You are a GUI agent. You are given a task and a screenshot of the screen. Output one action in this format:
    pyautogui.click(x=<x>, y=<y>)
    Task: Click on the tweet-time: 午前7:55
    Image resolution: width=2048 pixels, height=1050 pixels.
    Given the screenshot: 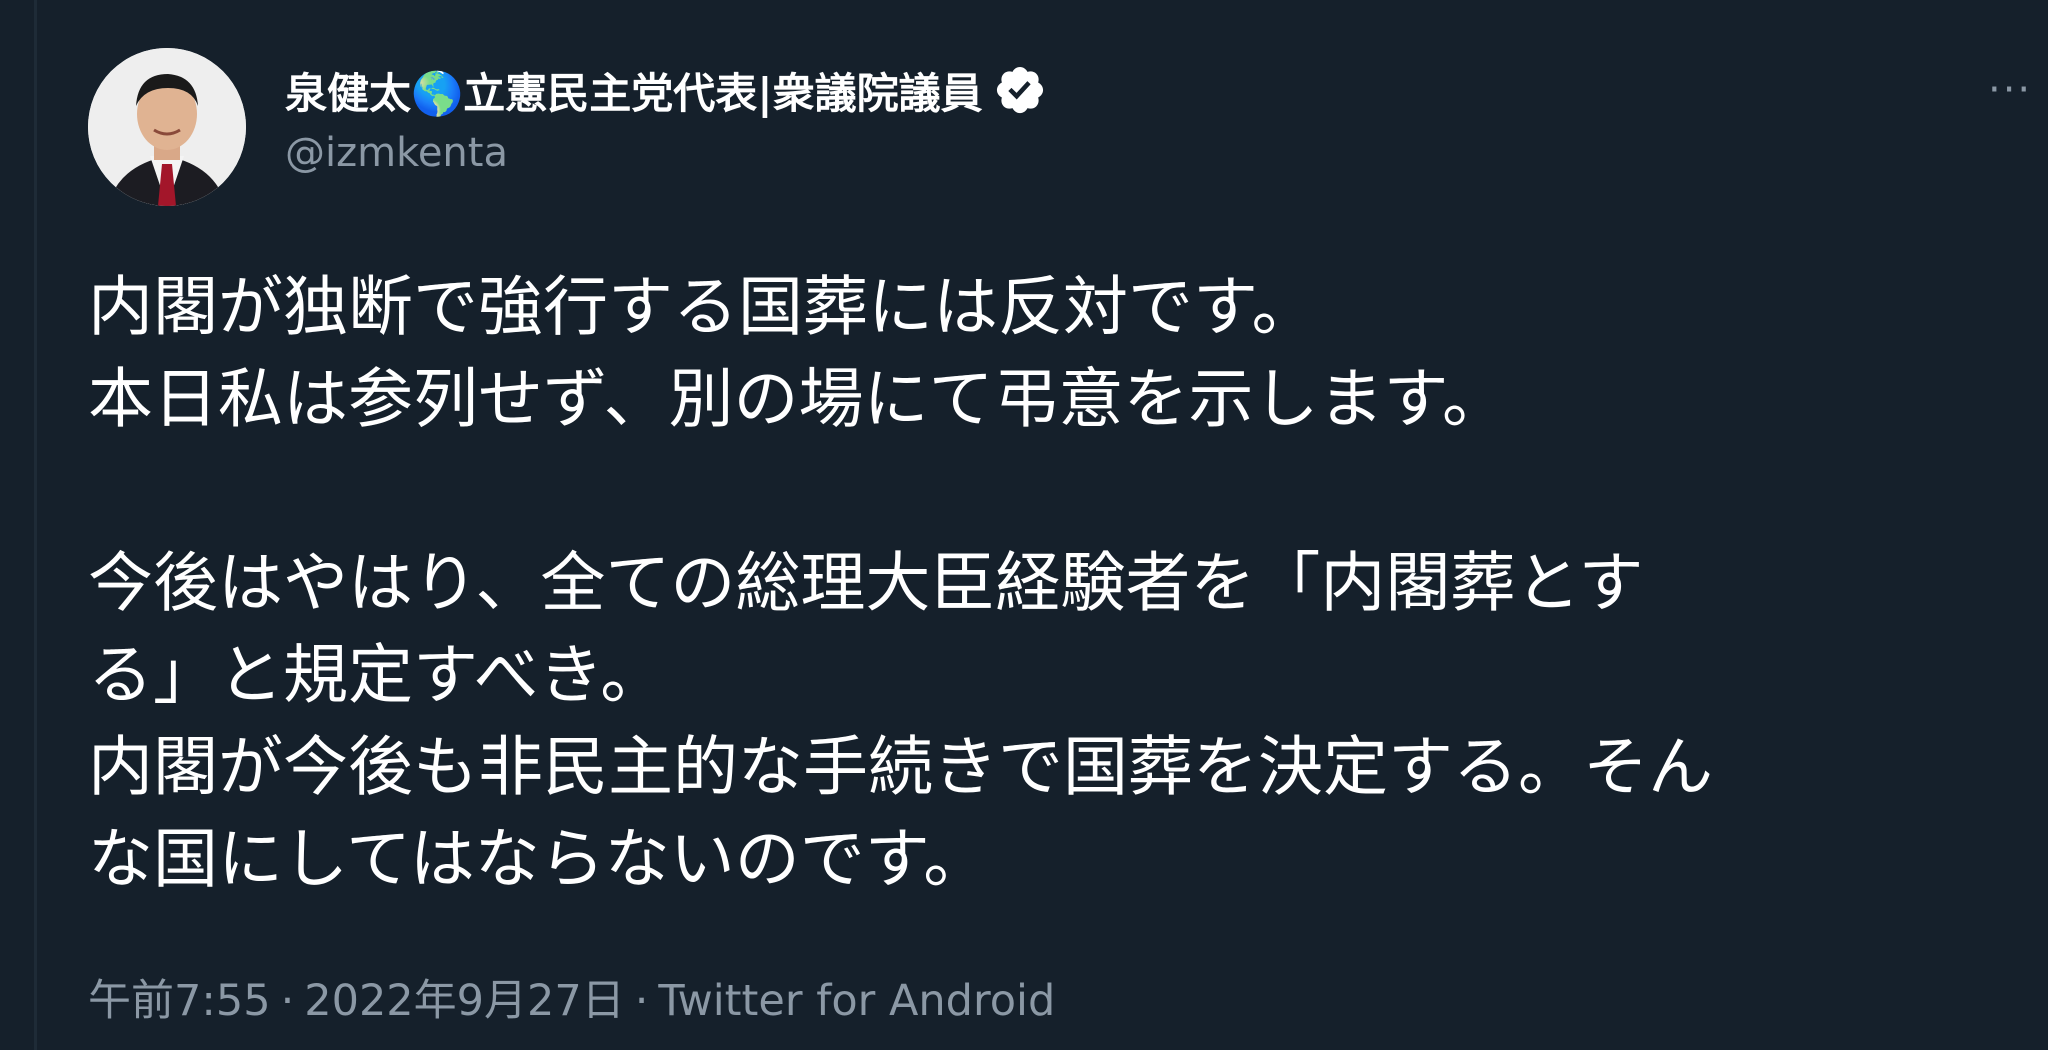 What is the action you would take?
    pyautogui.click(x=179, y=1001)
    